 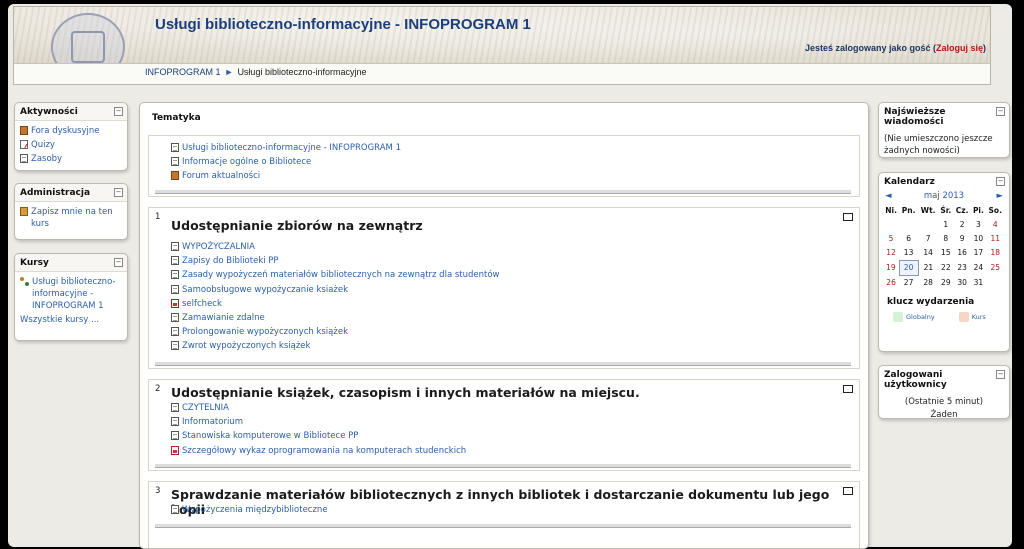 I want to click on calendar-day: 11, so click(x=995, y=239).